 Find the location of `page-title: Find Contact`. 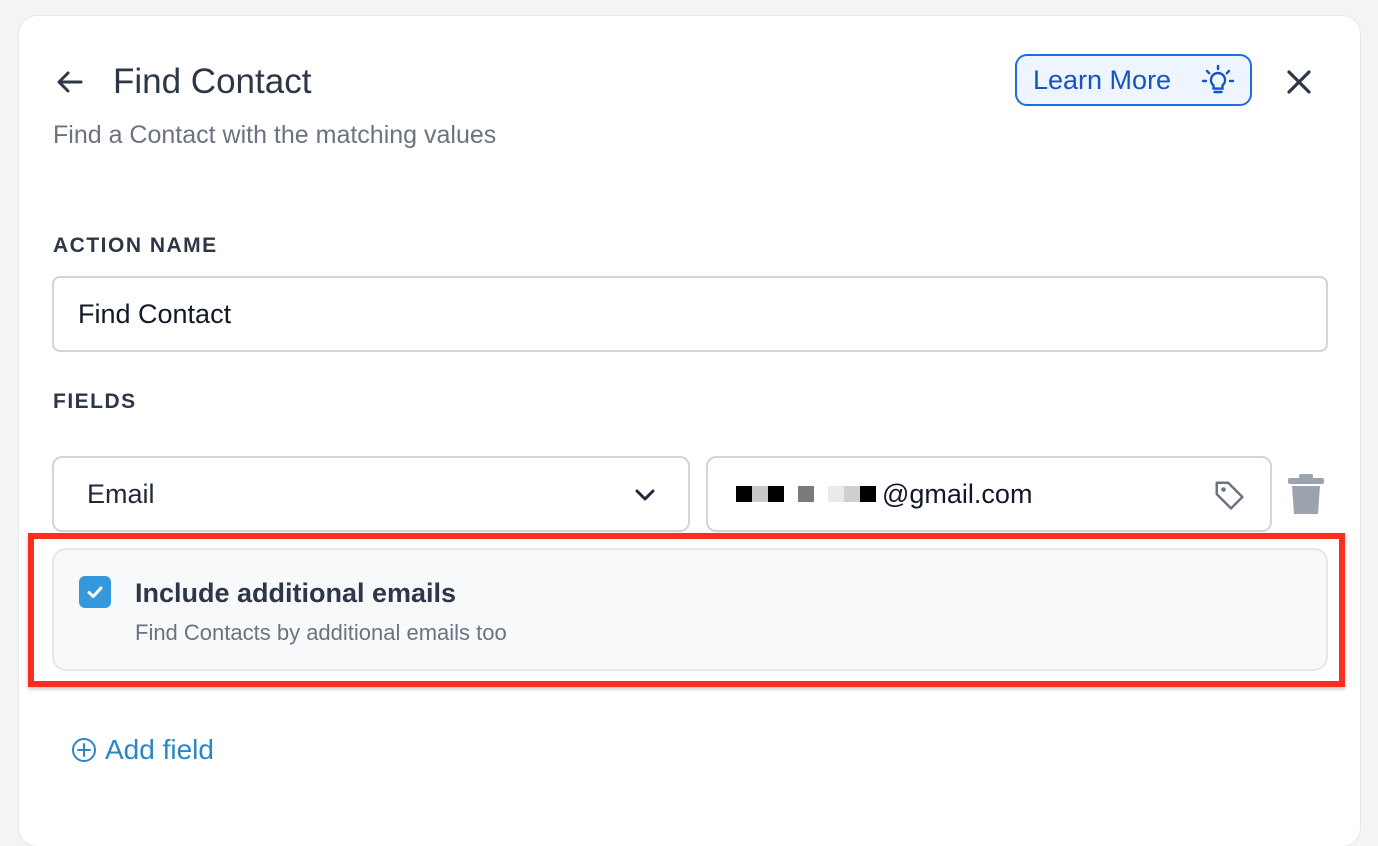

page-title: Find Contact is located at coordinates (212, 81).